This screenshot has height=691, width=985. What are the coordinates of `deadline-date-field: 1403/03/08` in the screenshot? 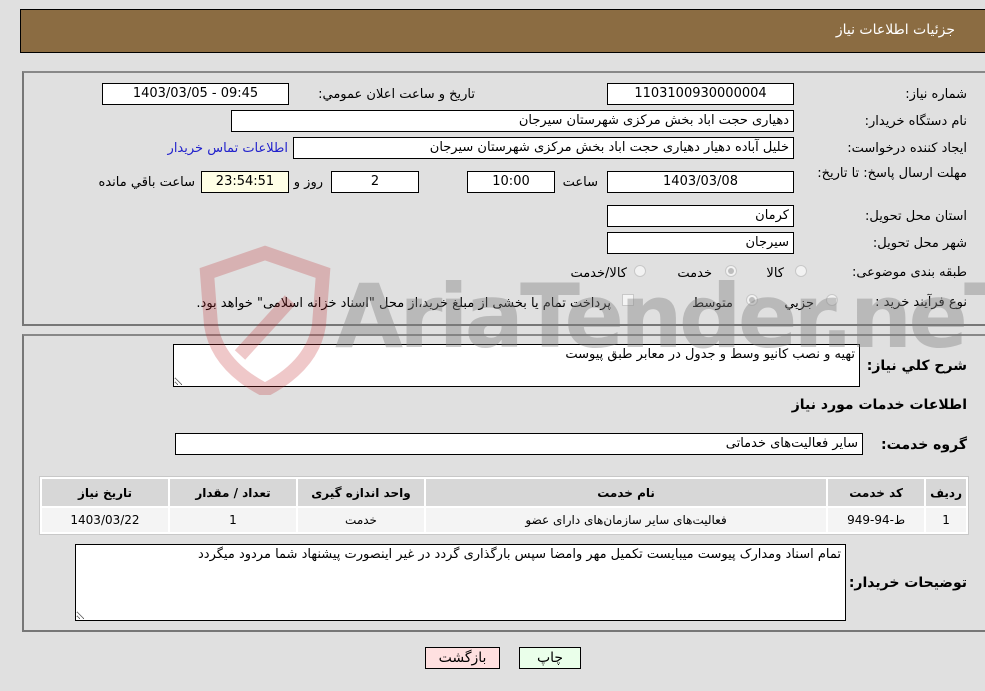 It's located at (700, 182).